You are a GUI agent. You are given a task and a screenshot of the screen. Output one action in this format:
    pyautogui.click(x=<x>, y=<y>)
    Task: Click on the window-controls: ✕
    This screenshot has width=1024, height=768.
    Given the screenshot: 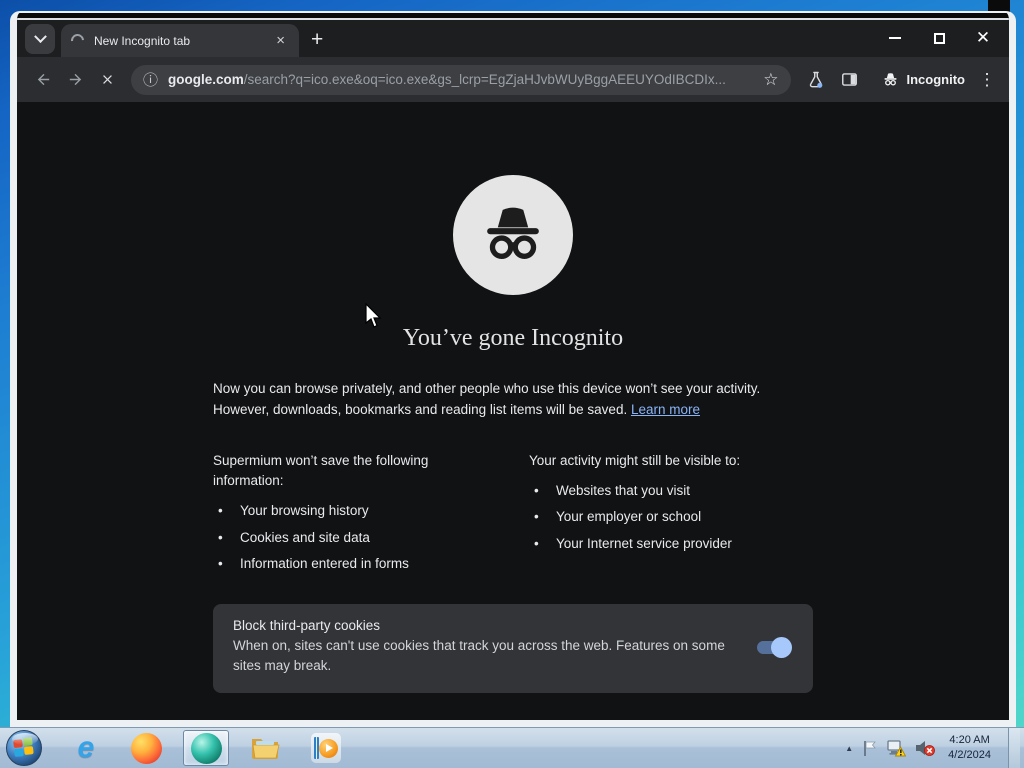 What is the action you would take?
    pyautogui.click(x=939, y=38)
    